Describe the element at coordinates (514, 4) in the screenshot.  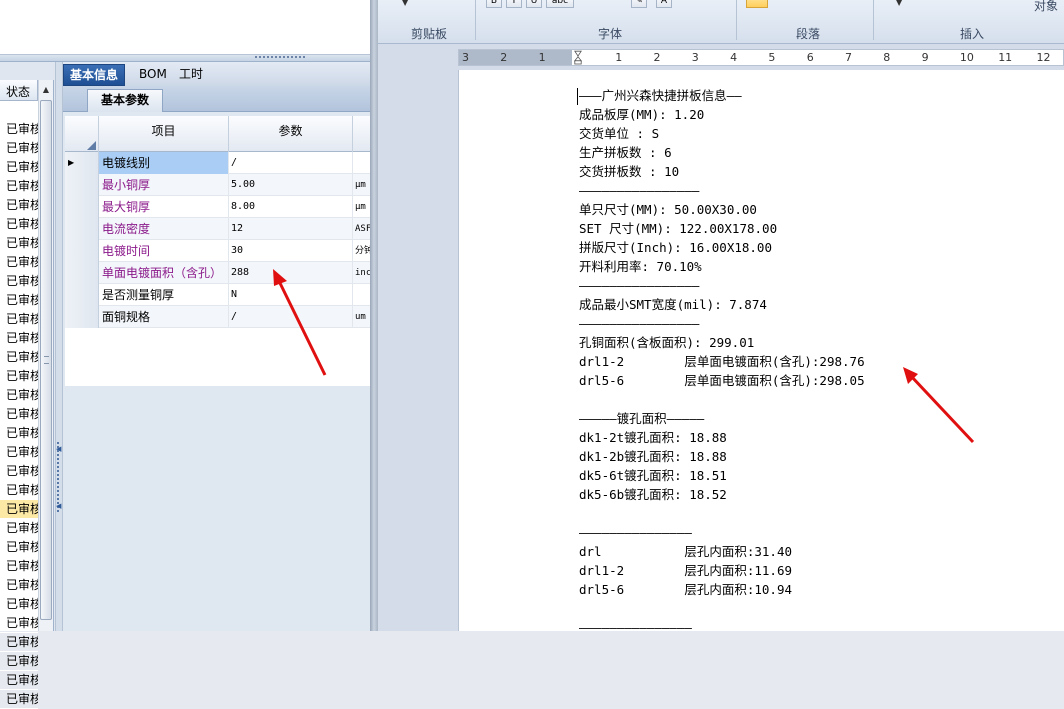
I see `italic-icon: I` at that location.